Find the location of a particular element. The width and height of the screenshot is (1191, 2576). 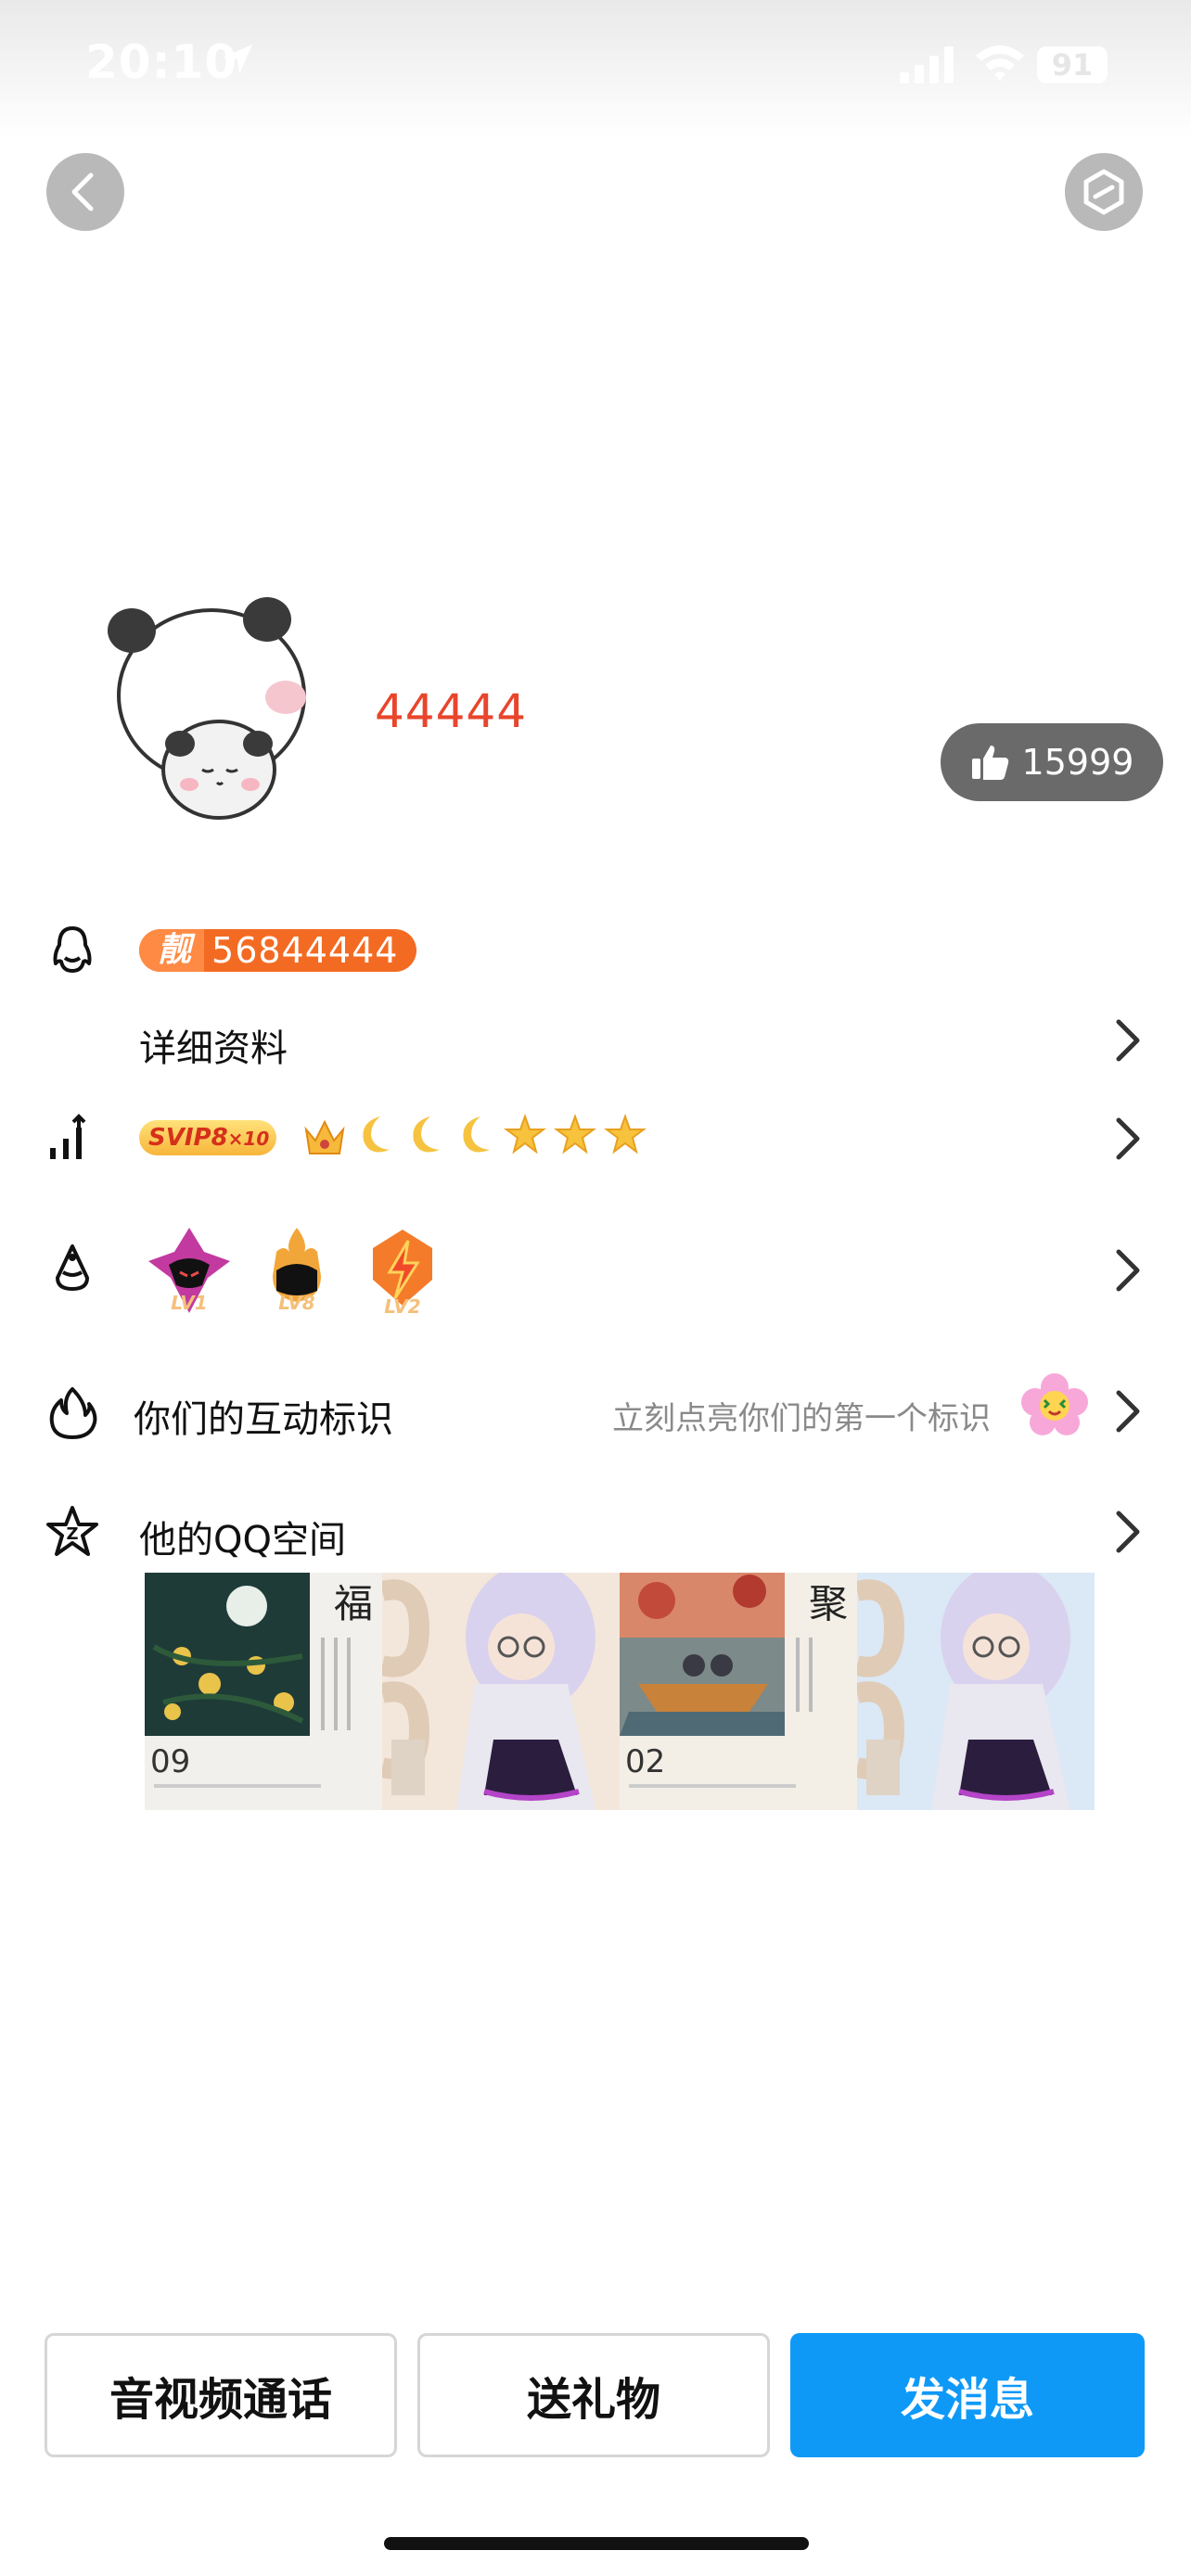

like-button: 15999 is located at coordinates (1052, 762).